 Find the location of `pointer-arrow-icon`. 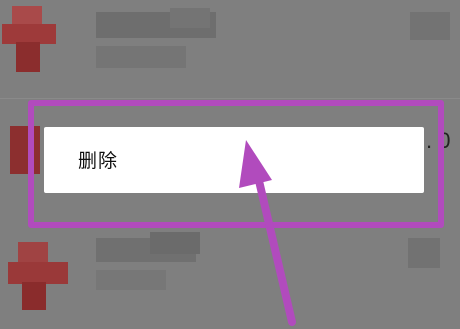

pointer-arrow-icon is located at coordinates (267, 233).